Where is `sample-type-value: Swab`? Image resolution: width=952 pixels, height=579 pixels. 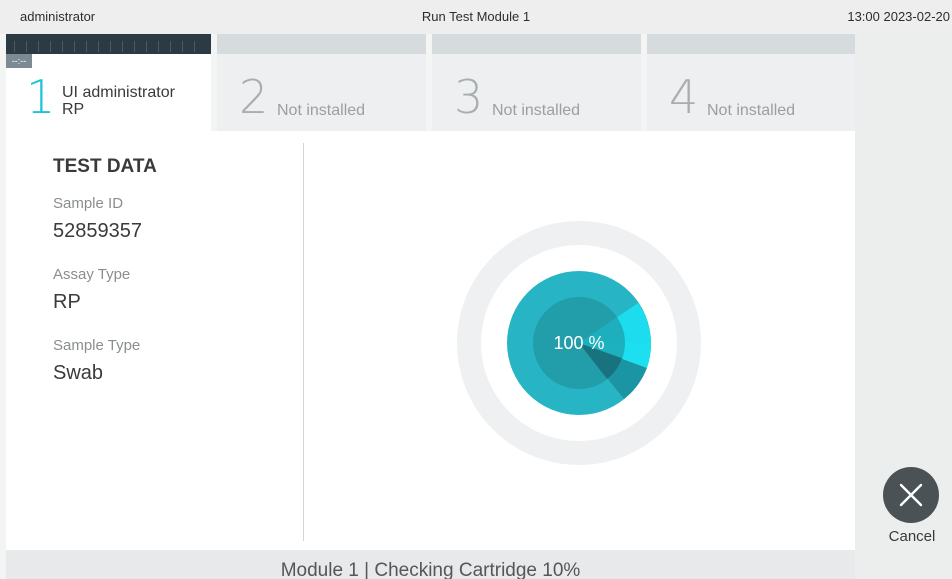
sample-type-value: Swab is located at coordinates (78, 373).